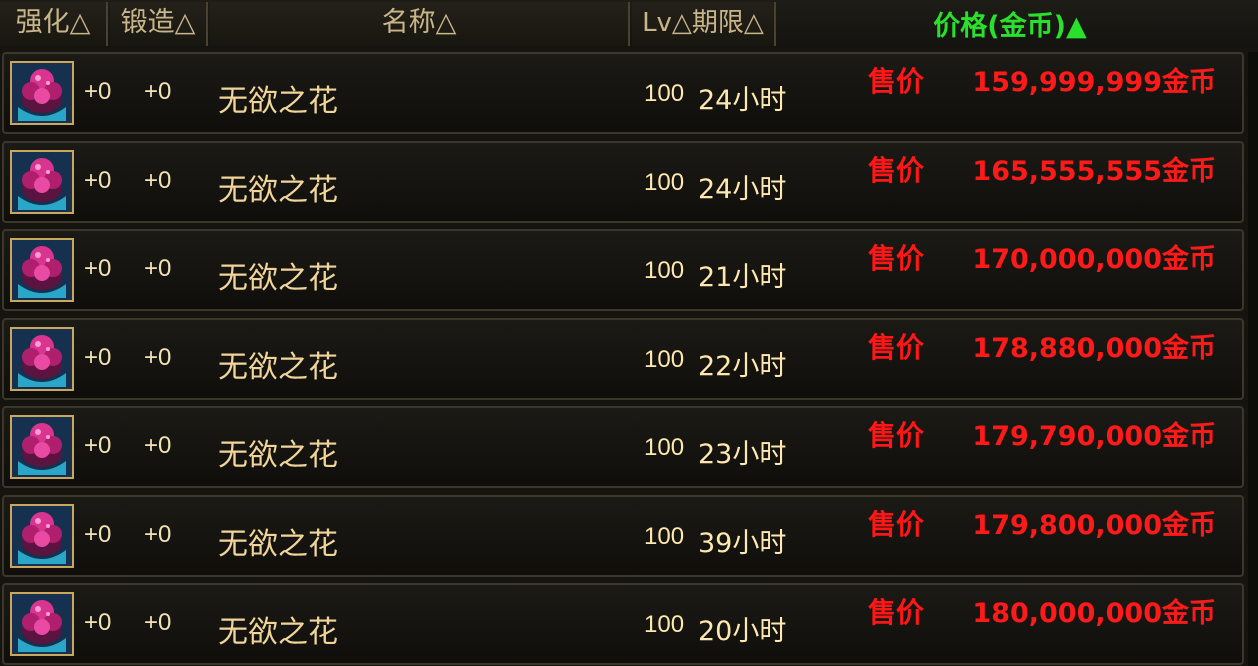 This screenshot has width=1258, height=666. I want to click on item-duration: 22小时, so click(742, 366).